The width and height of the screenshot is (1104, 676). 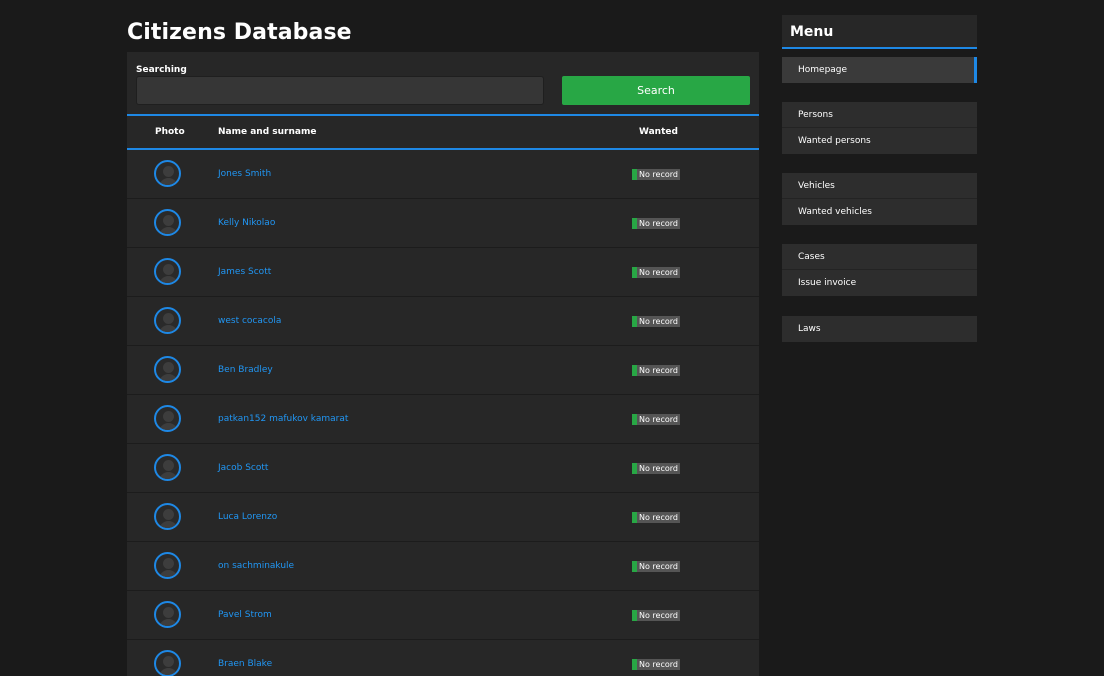 What do you see at coordinates (245, 658) in the screenshot?
I see `citizen-name-link: Braen Blake` at bounding box center [245, 658].